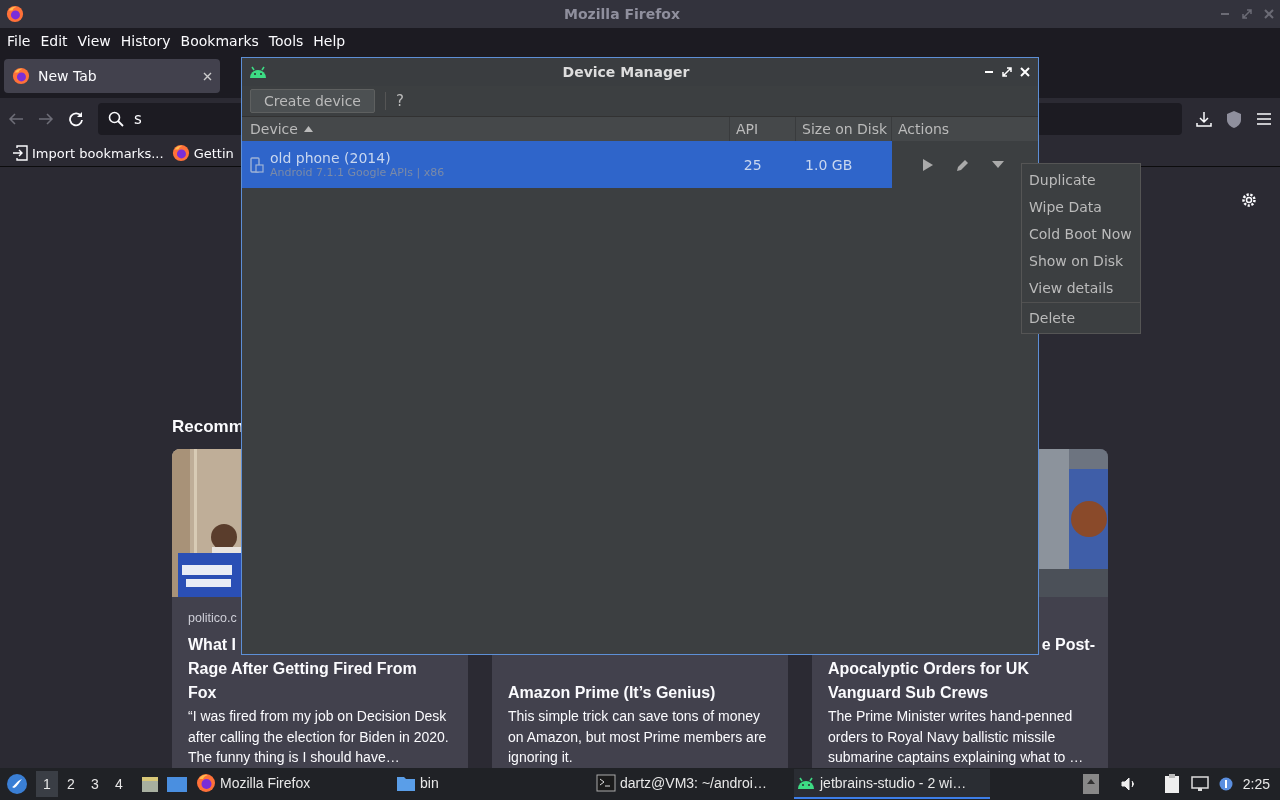 This screenshot has height=800, width=1280. Describe the element at coordinates (1081, 206) in the screenshot. I see `menu-item: Wipe Data` at that location.